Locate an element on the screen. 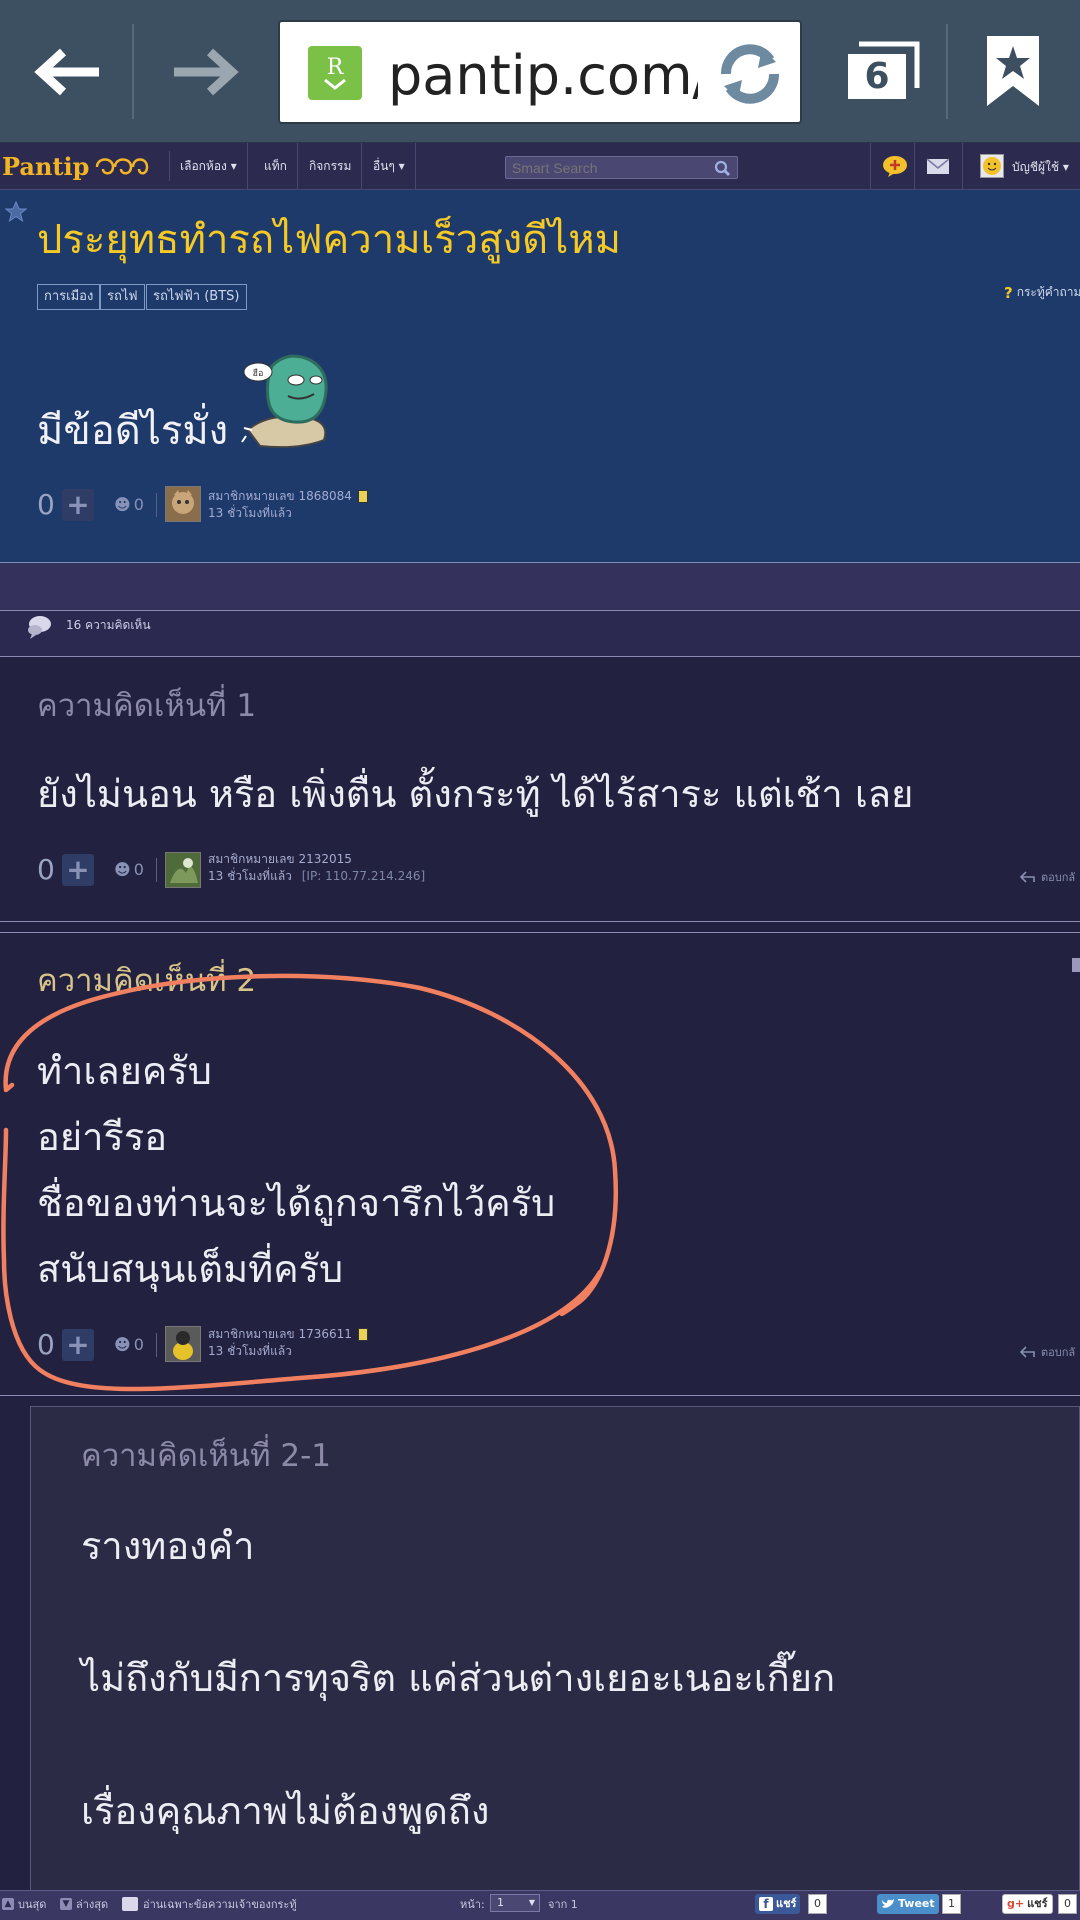 Image resolution: width=1080 pixels, height=1920 pixels. arrow-right-icon is located at coordinates (206, 71).